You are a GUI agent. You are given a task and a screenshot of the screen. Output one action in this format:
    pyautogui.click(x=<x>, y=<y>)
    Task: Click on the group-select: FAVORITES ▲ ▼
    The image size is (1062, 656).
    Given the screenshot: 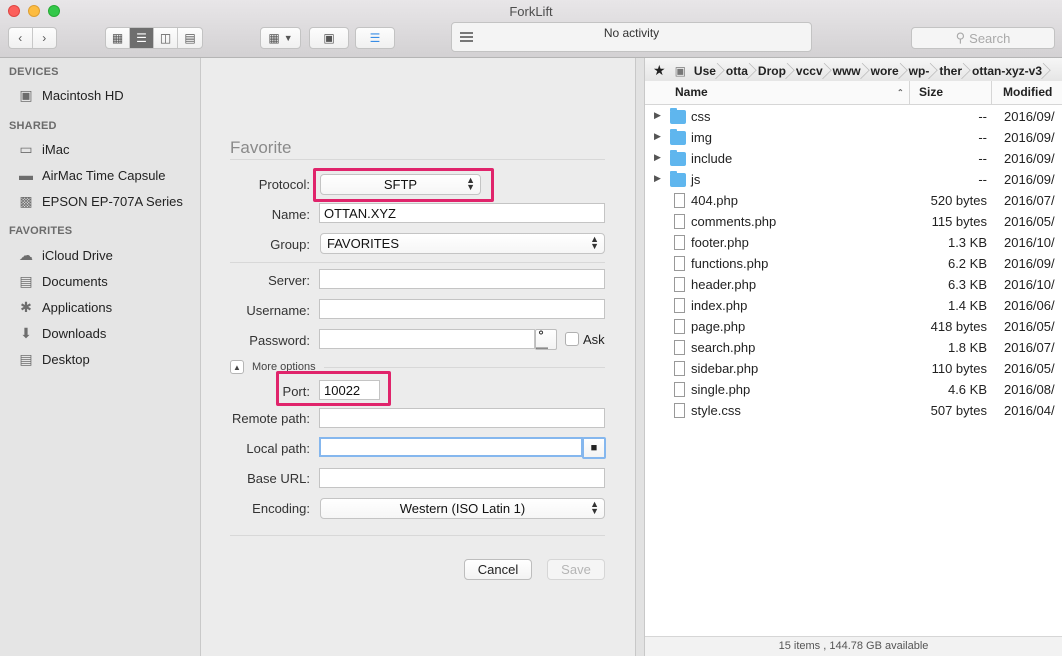 What is the action you would take?
    pyautogui.click(x=462, y=243)
    